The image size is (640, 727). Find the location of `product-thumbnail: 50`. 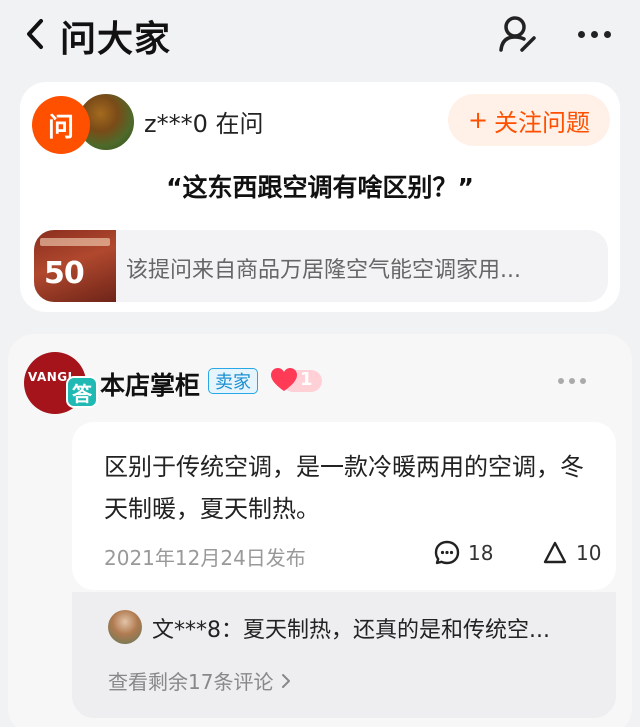

product-thumbnail: 50 is located at coordinates (75, 266).